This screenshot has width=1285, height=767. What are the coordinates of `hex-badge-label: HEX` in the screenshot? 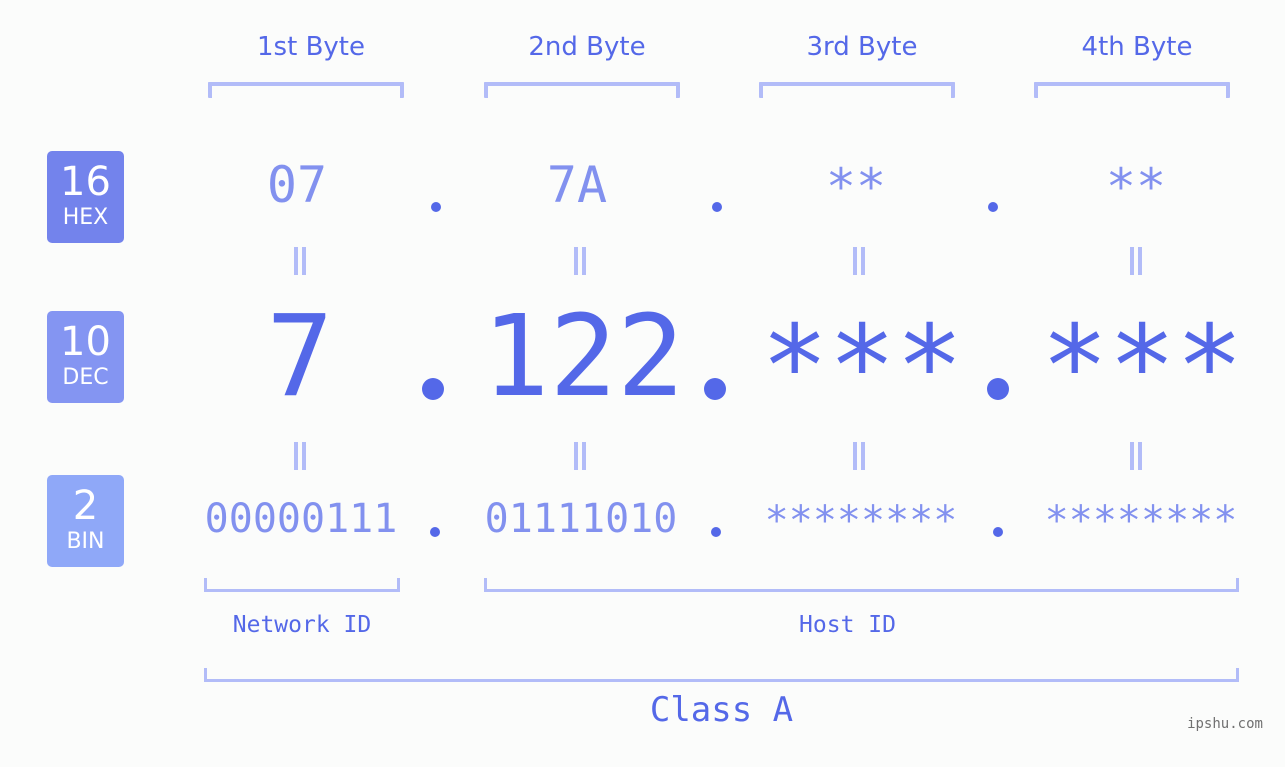 It's located at (85, 217).